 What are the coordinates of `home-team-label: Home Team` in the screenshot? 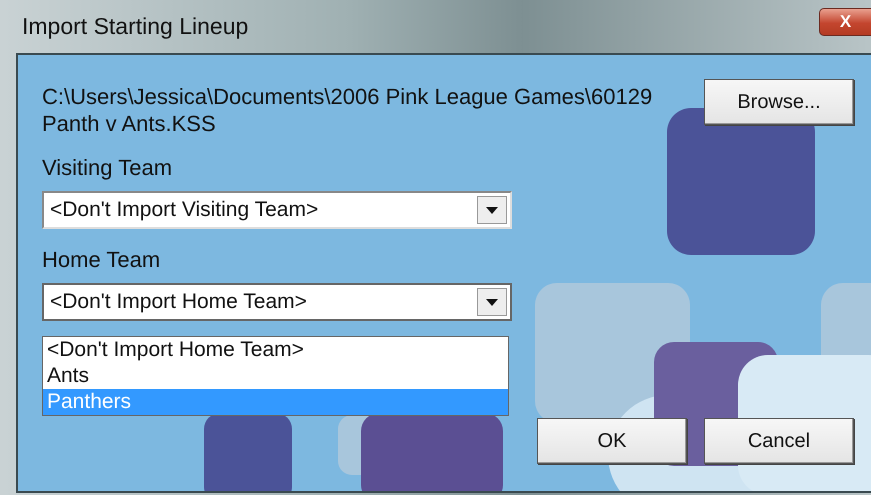 It's located at (102, 260).